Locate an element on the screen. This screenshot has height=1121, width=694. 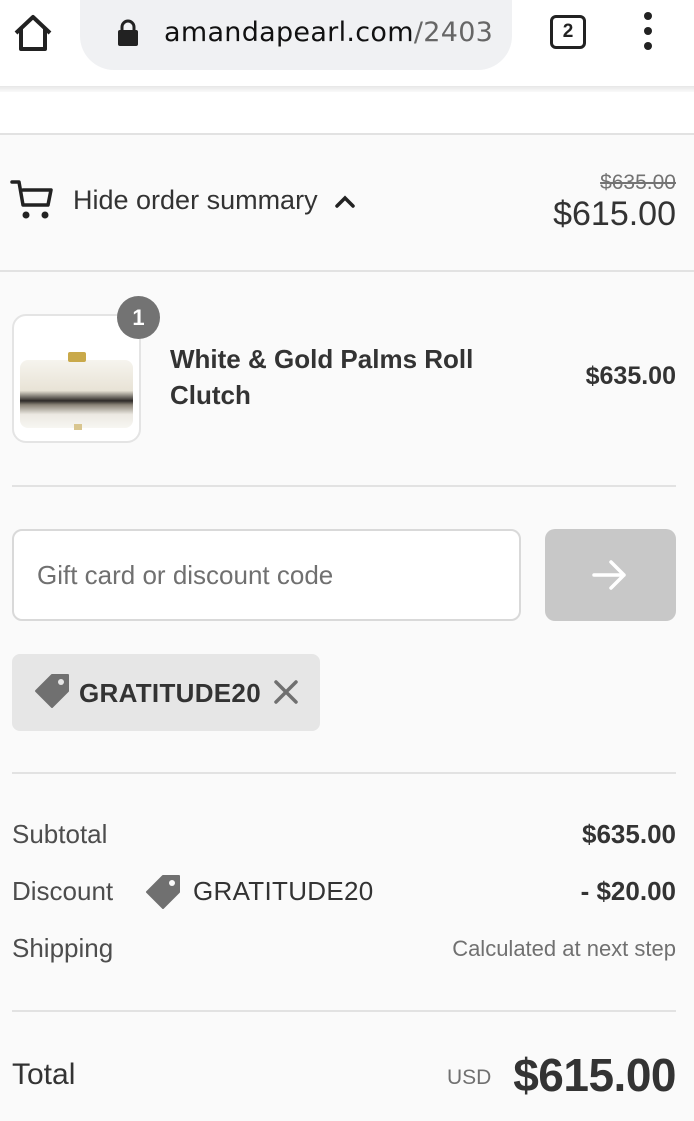
discount-code-input is located at coordinates (266, 575).